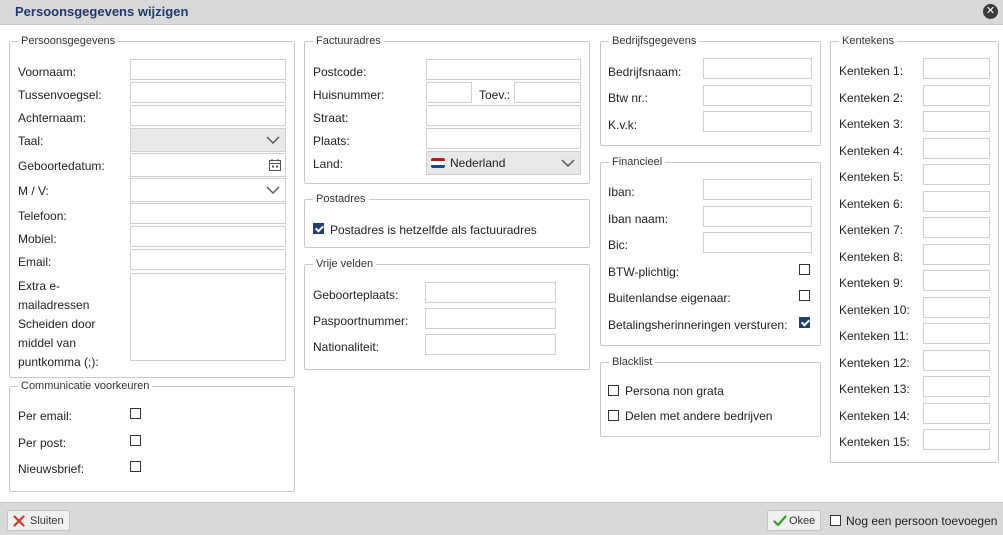 The image size is (1003, 535). What do you see at coordinates (618, 245) in the screenshot?
I see `bic-label: Bic:` at bounding box center [618, 245].